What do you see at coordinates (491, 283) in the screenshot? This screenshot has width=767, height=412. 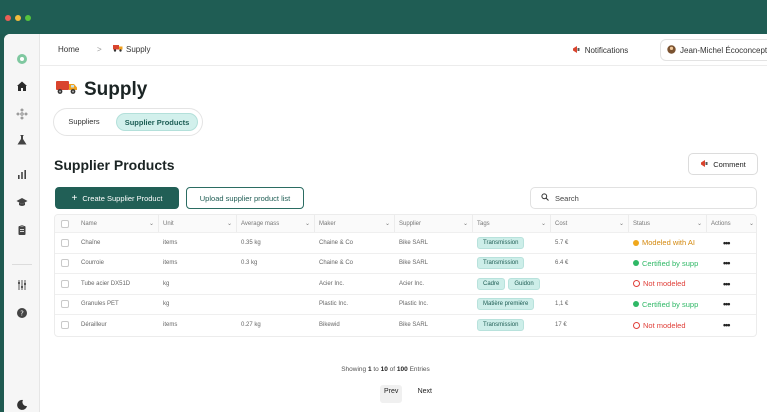 I see `tag-chip: Cadre` at bounding box center [491, 283].